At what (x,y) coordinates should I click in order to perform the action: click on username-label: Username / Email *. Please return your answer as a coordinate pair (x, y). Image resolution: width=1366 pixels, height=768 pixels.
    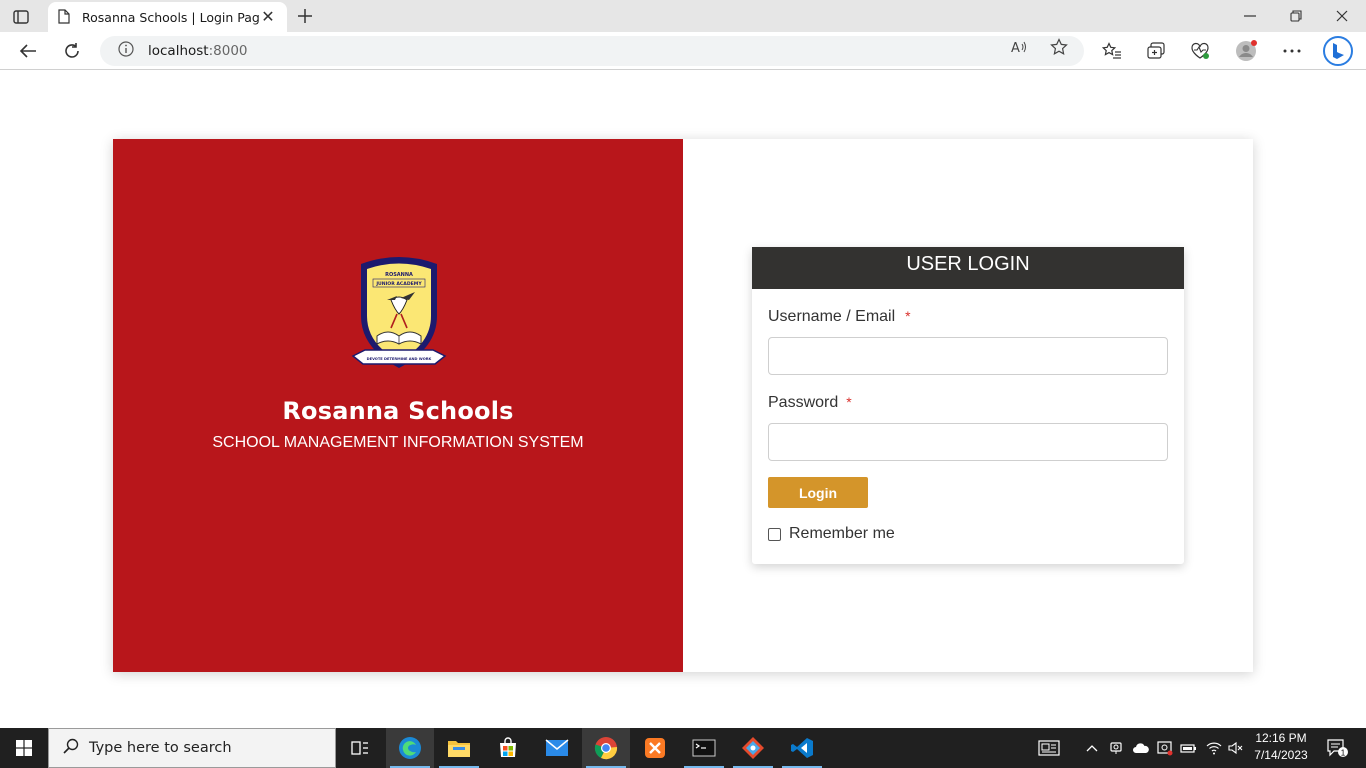
    Looking at the image, I should click on (839, 317).